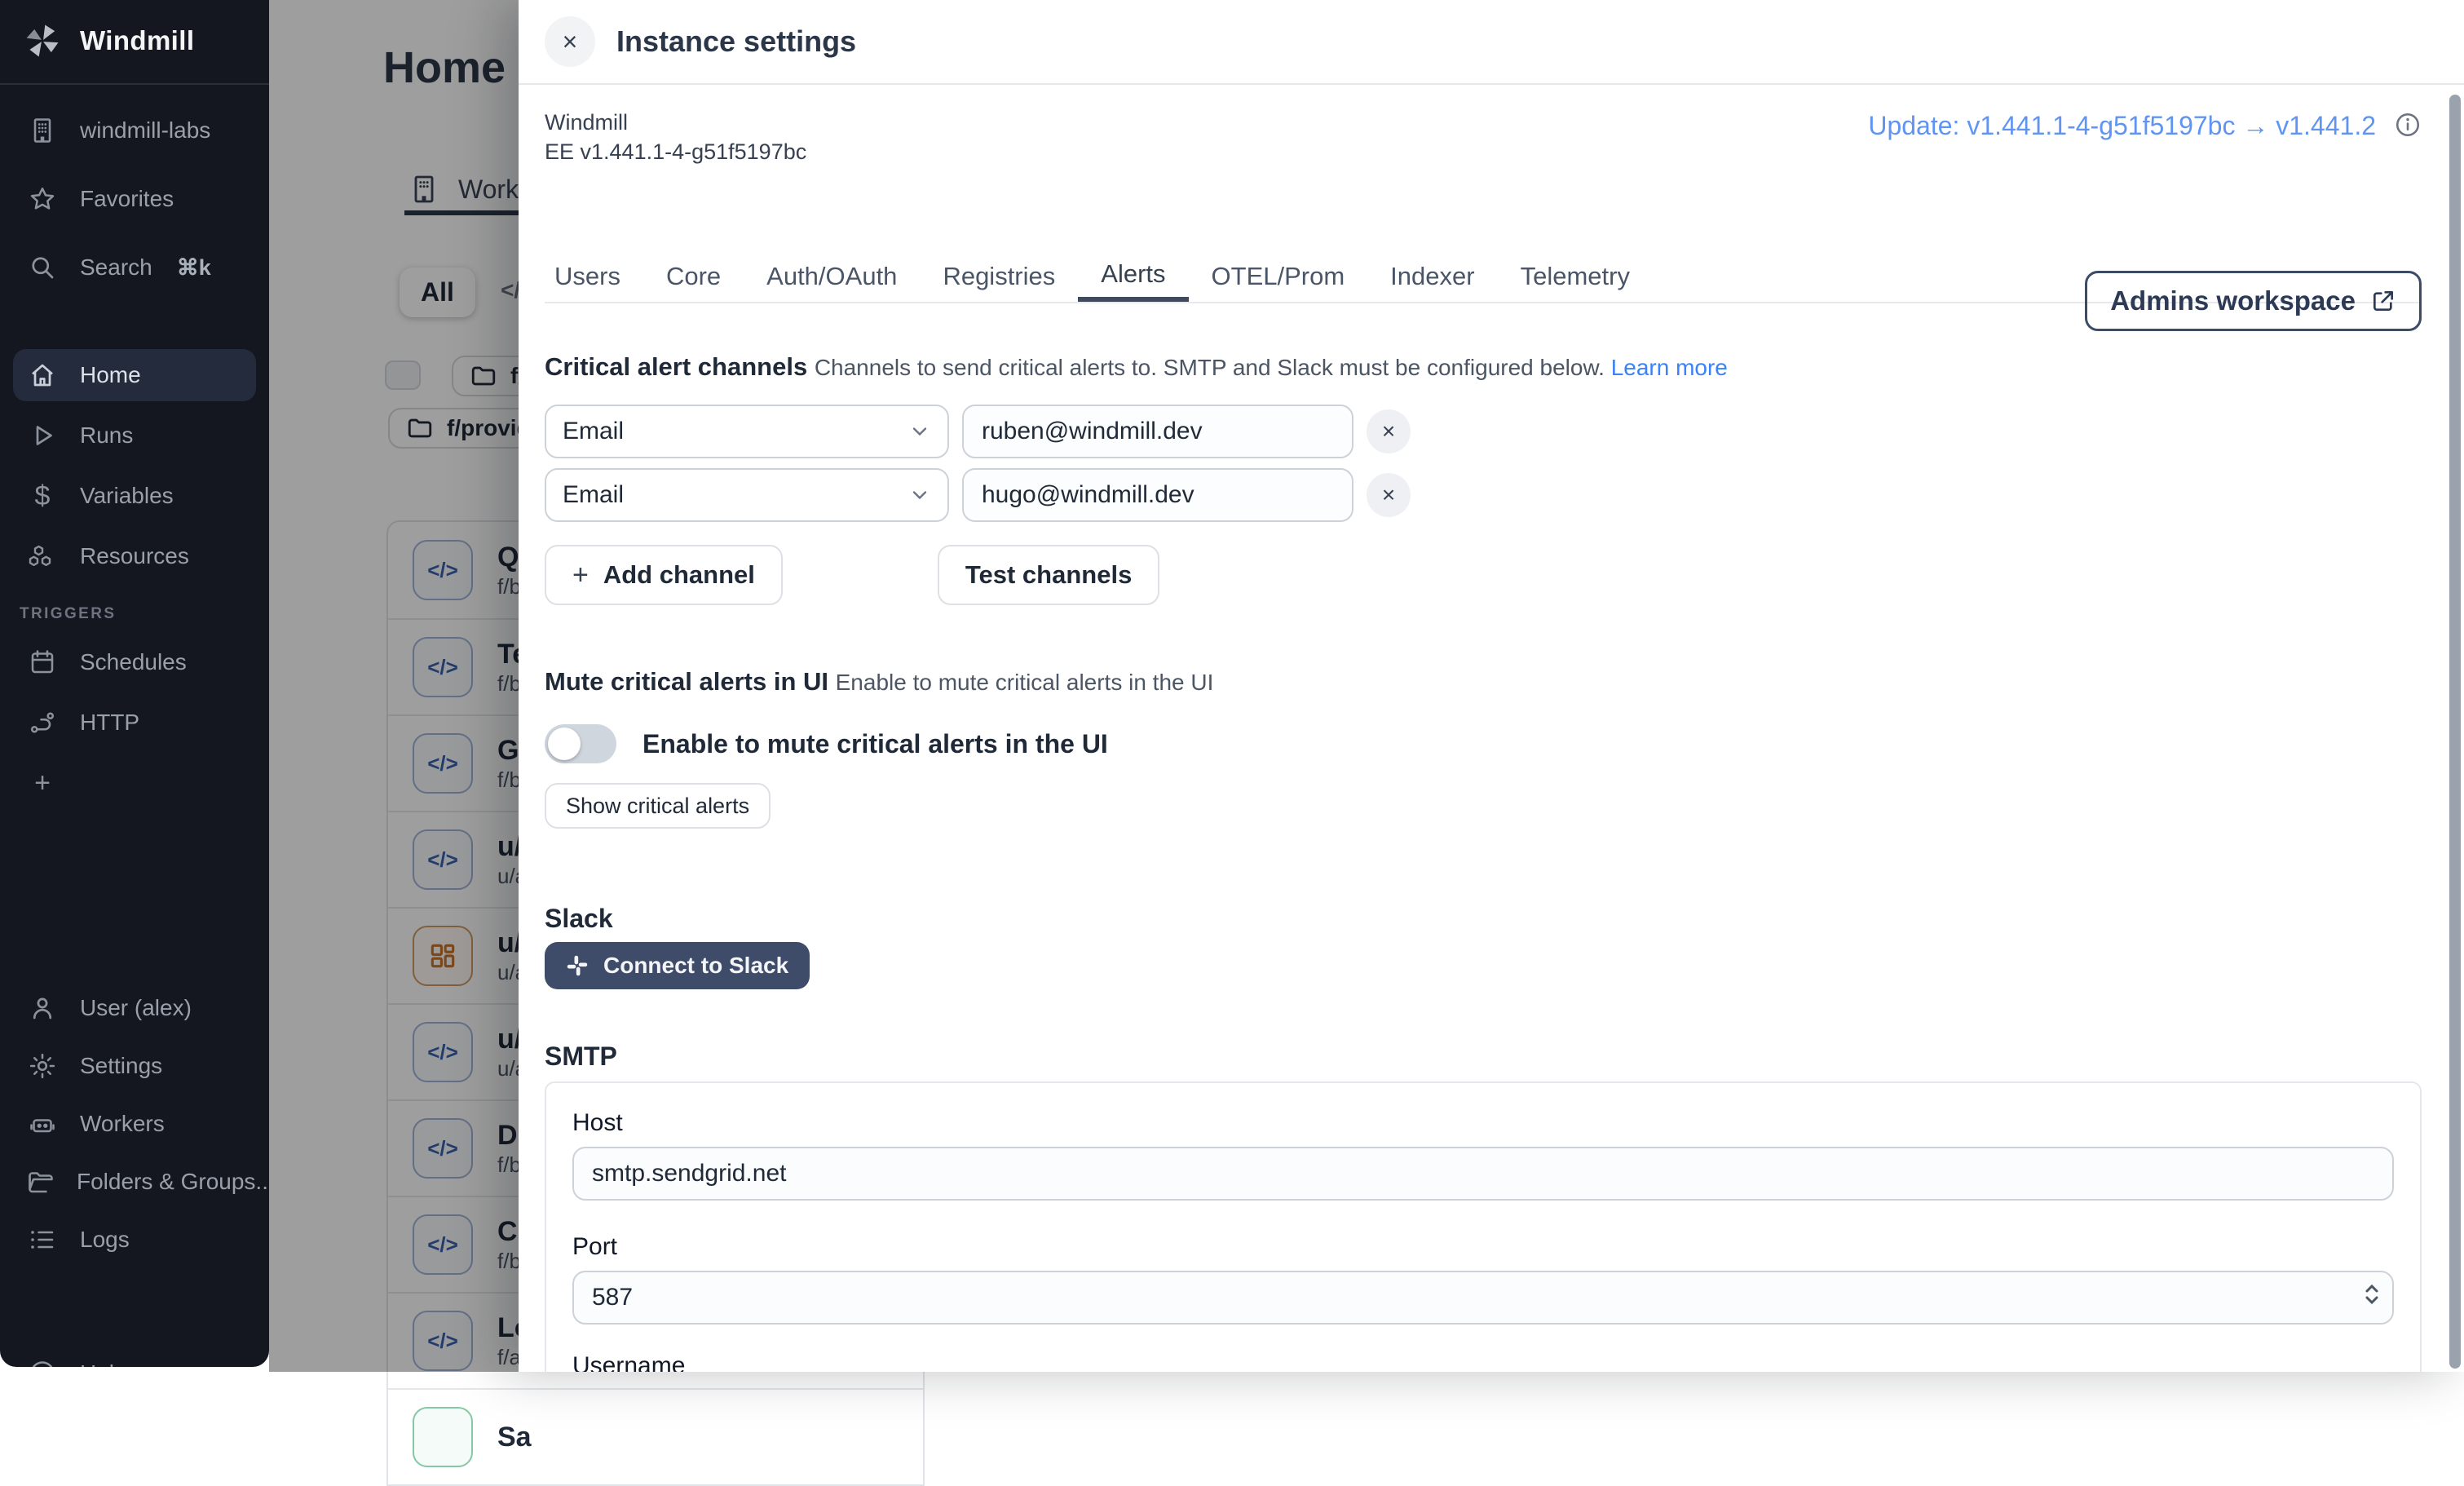 This screenshot has width=2464, height=1486. I want to click on learn-more-link: Learn more, so click(1669, 367).